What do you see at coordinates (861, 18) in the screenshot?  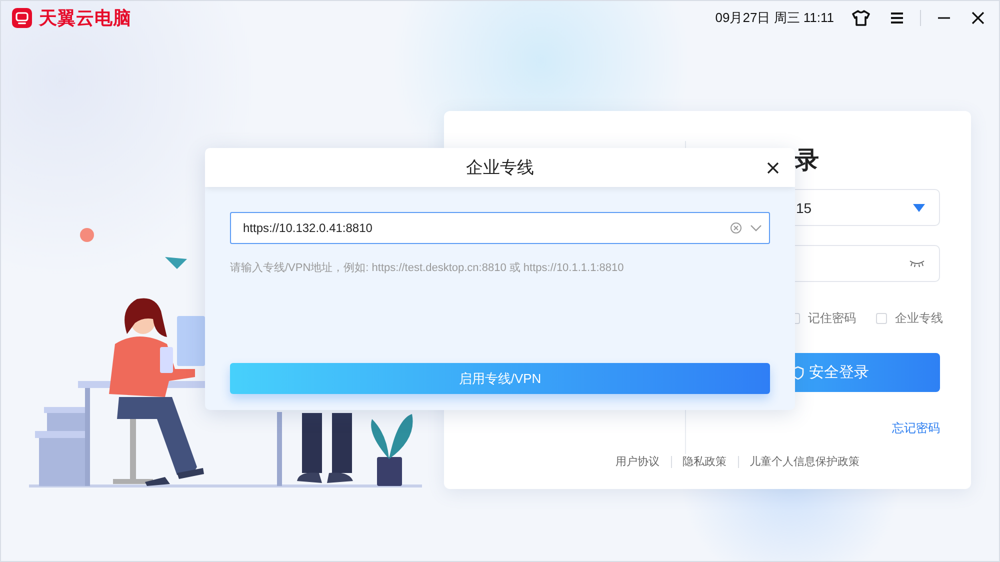 I see `shirt-icon` at bounding box center [861, 18].